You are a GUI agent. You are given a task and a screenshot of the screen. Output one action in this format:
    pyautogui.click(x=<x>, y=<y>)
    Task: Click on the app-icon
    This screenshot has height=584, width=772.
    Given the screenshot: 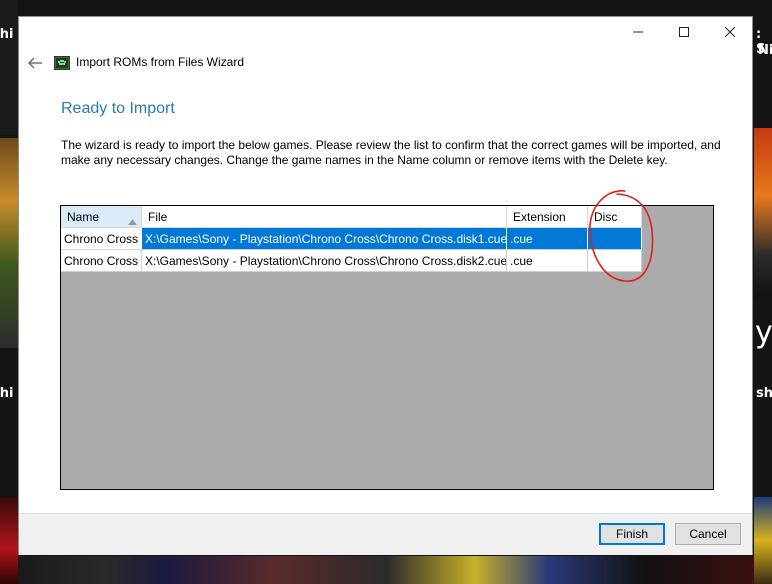 What is the action you would take?
    pyautogui.click(x=62, y=63)
    